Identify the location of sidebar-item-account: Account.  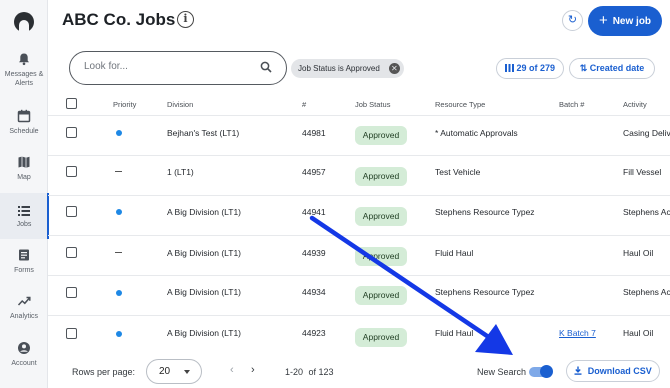
(24, 364).